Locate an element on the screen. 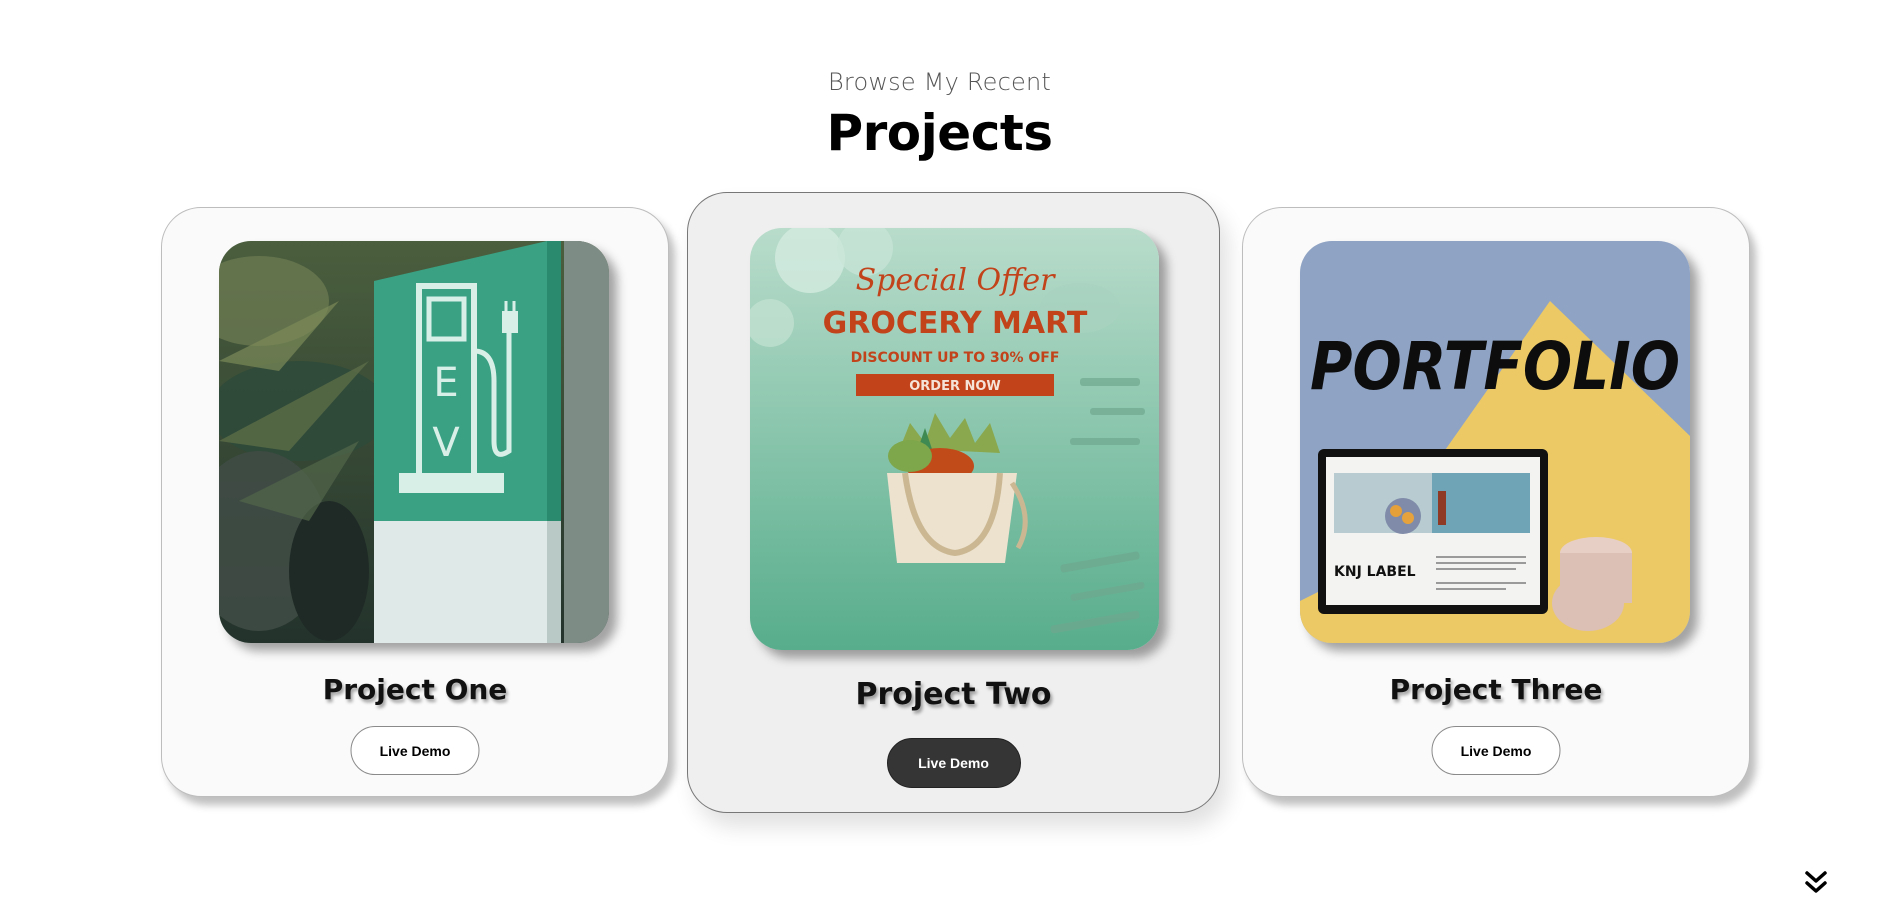 The width and height of the screenshot is (1879, 899). order-now-text: ORDER NOW is located at coordinates (955, 386).